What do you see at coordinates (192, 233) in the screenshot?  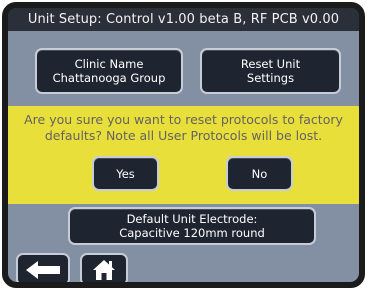 I see `electrode-value: Capacitive 120mm round` at bounding box center [192, 233].